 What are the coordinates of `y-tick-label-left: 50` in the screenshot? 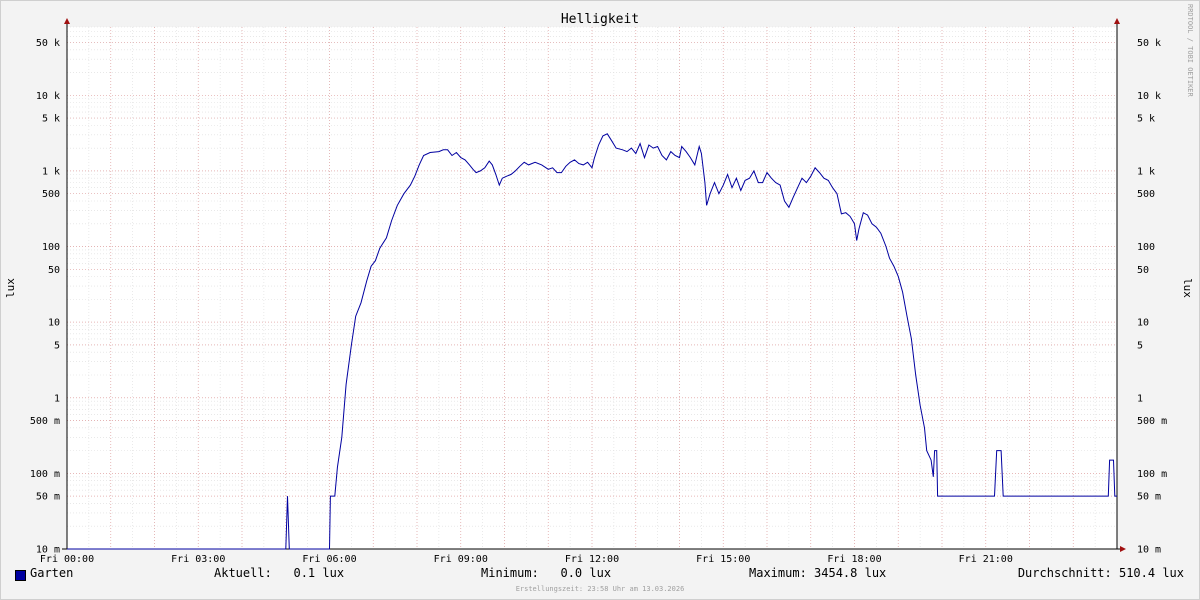 It's located at (54, 270).